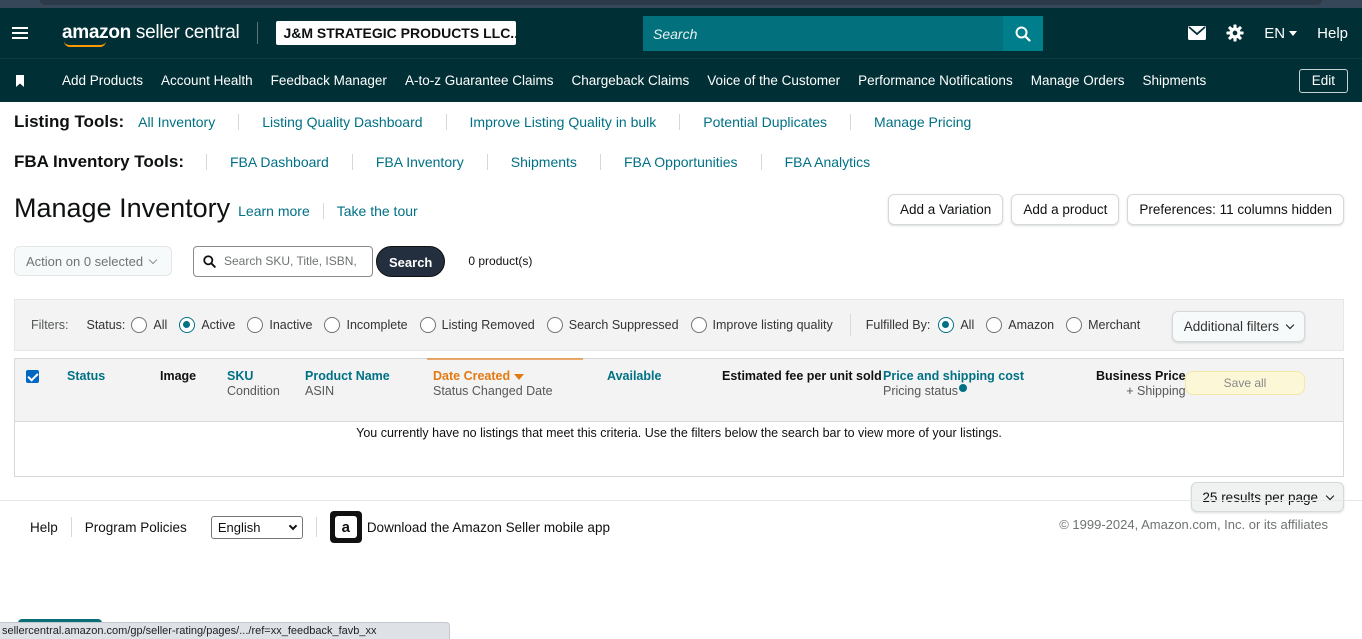 This screenshot has width=1362, height=639. What do you see at coordinates (347, 384) in the screenshot?
I see `col-product-name: Product Name ASIN` at bounding box center [347, 384].